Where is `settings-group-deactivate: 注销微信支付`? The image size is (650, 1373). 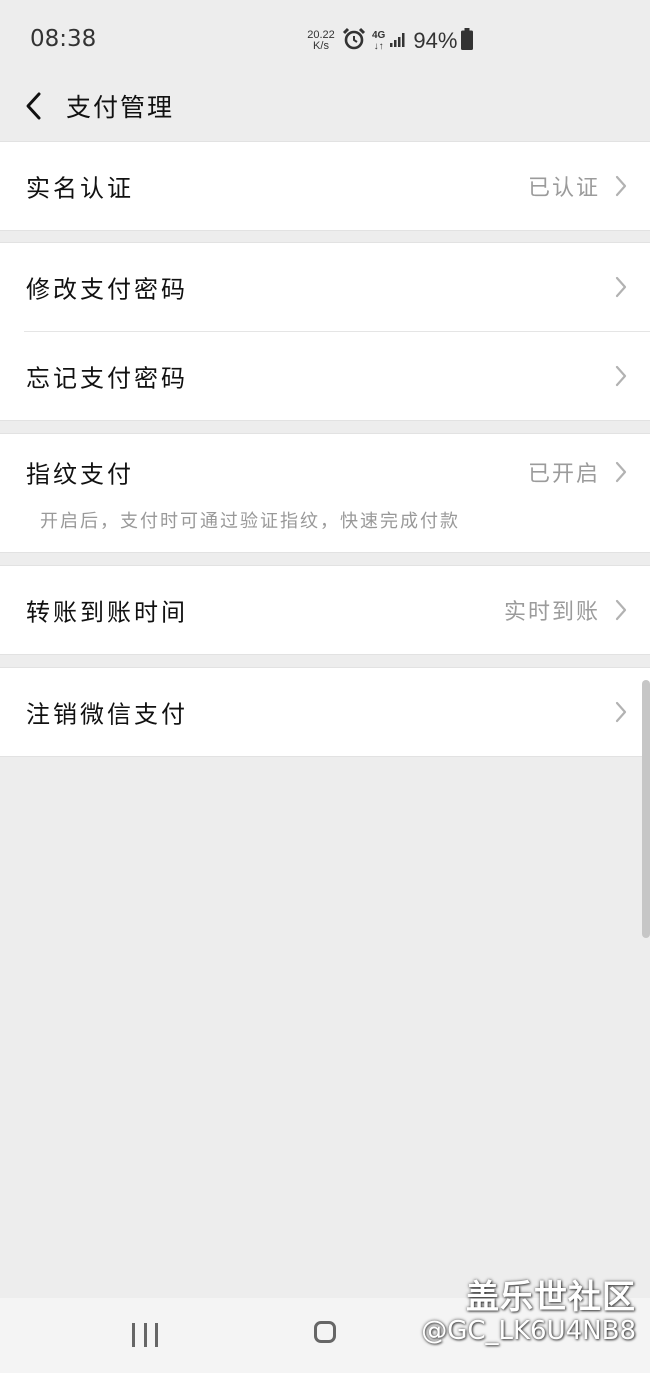 settings-group-deactivate: 注销微信支付 is located at coordinates (325, 712).